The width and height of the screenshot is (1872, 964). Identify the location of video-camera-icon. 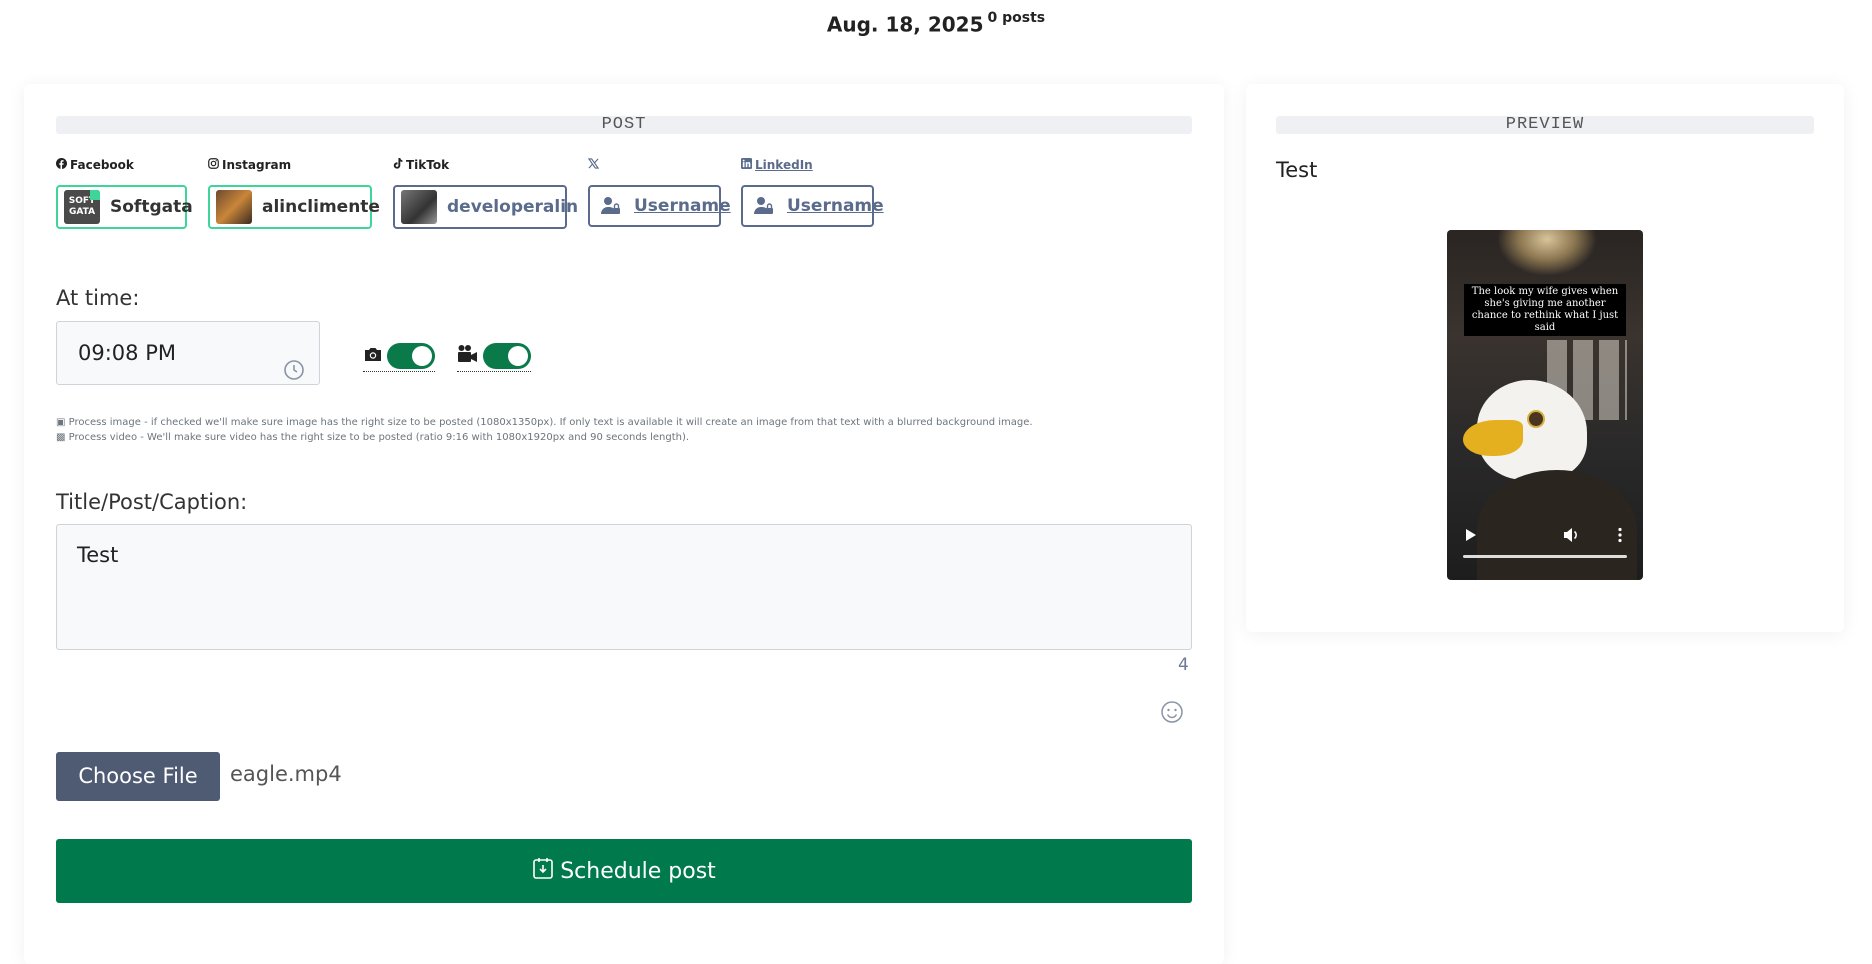
(468, 356).